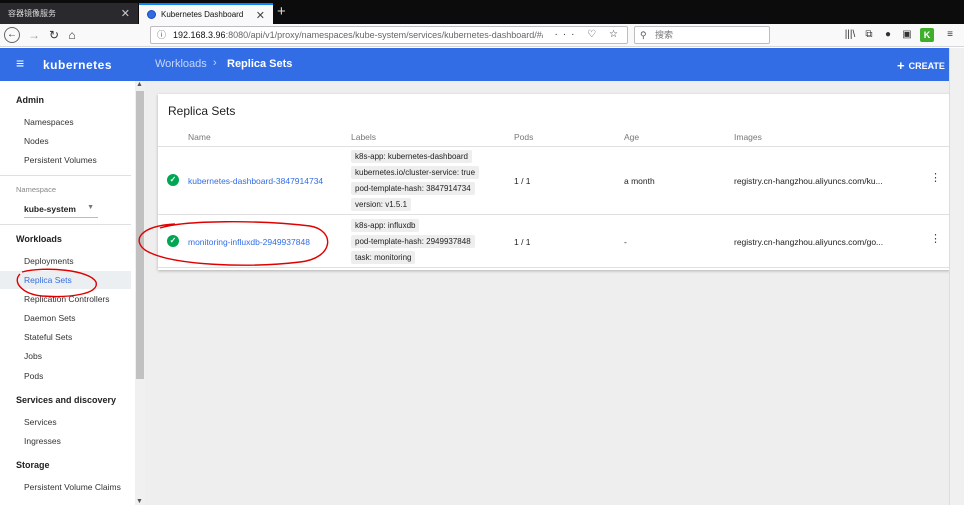 The height and width of the screenshot is (505, 964). I want to click on table-header: Name Labels Pods Age Images, so click(554, 137).